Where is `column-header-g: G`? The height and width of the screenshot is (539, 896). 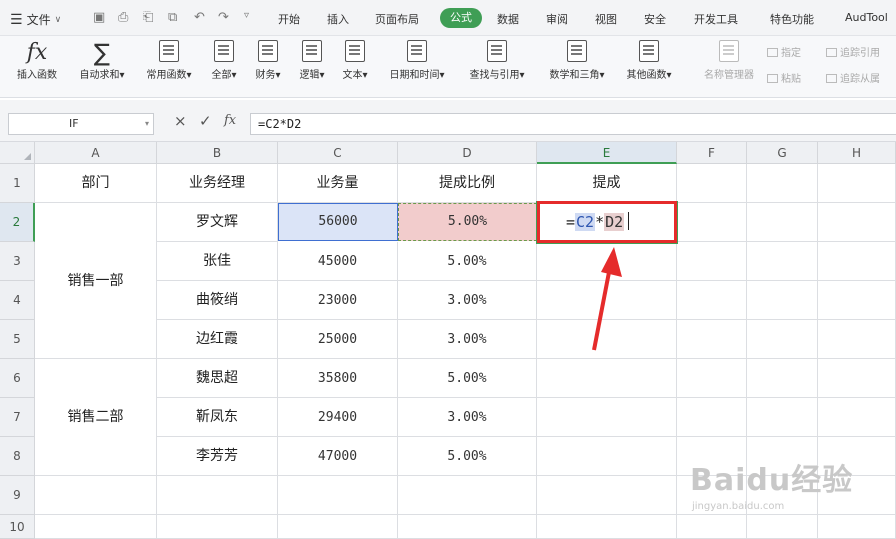
column-header-g: G is located at coordinates (782, 153).